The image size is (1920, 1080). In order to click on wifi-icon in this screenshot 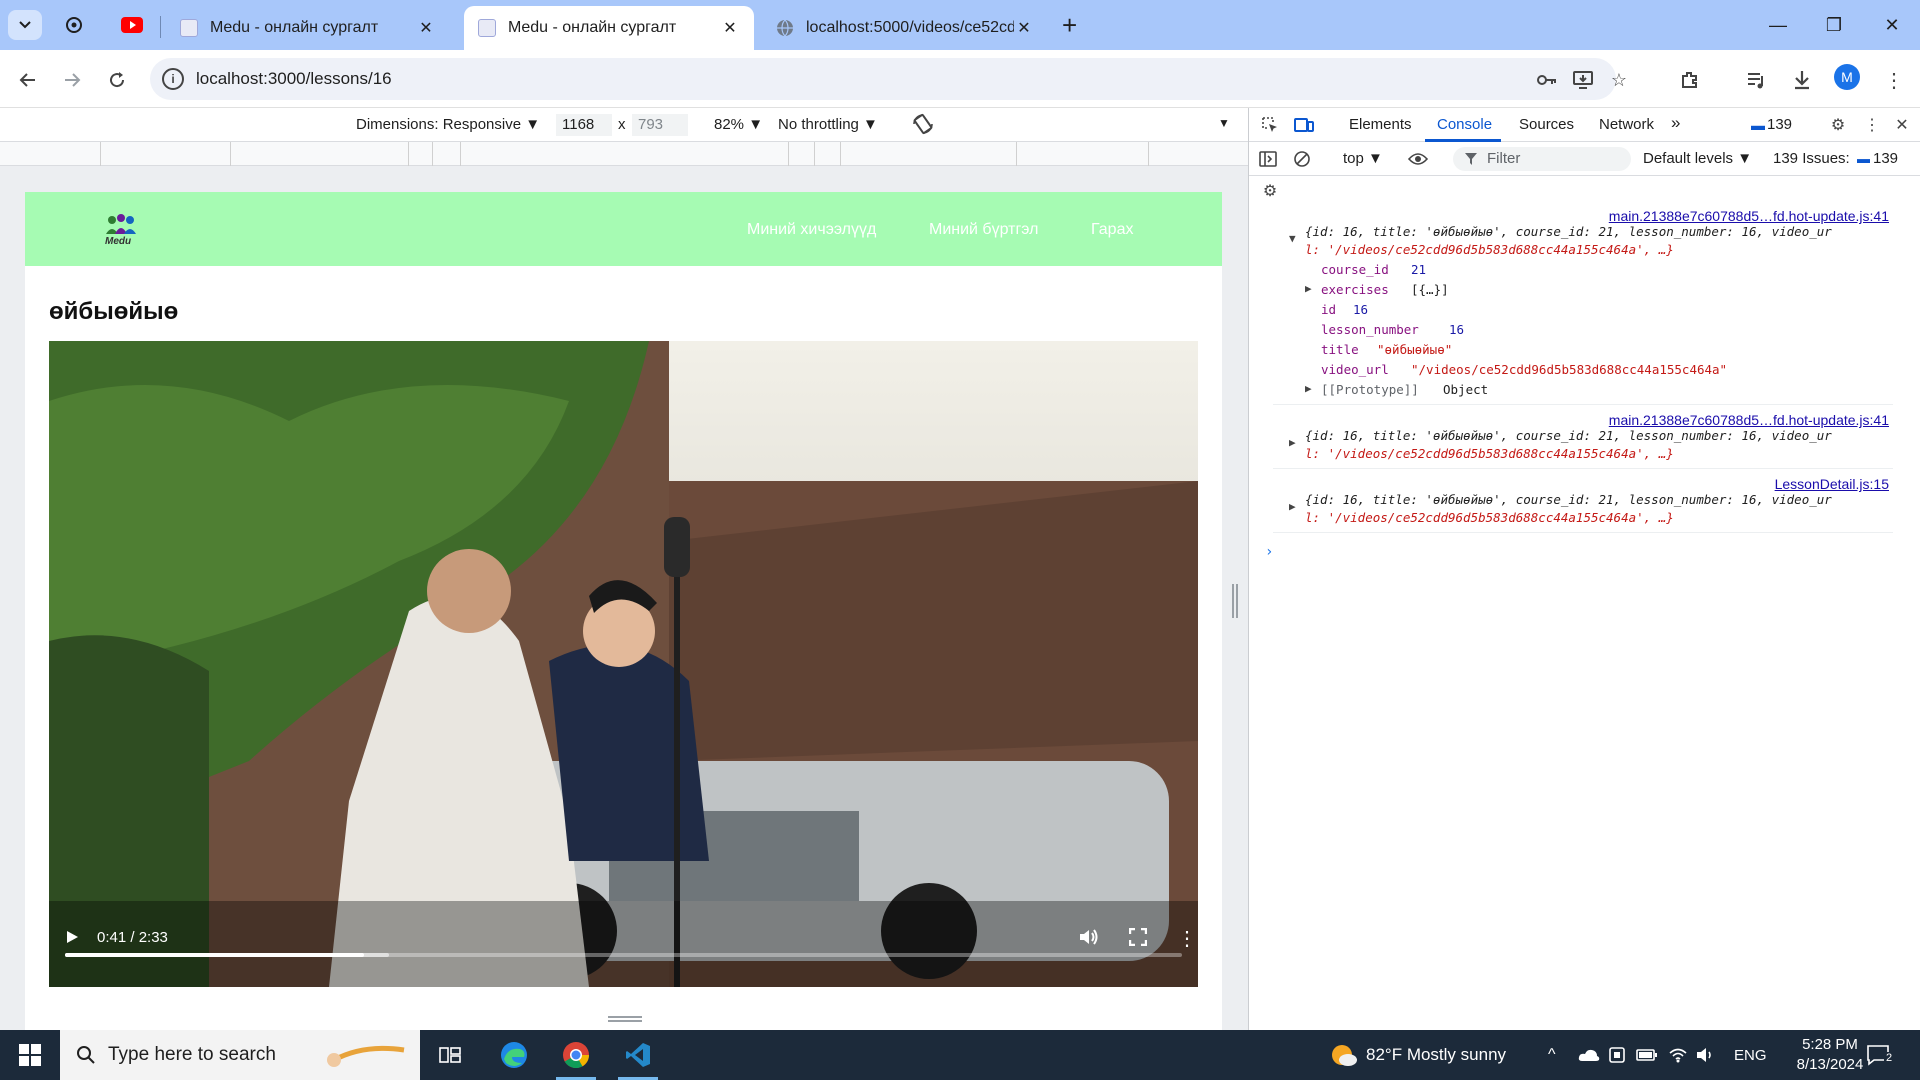, I will do `click(1678, 1055)`.